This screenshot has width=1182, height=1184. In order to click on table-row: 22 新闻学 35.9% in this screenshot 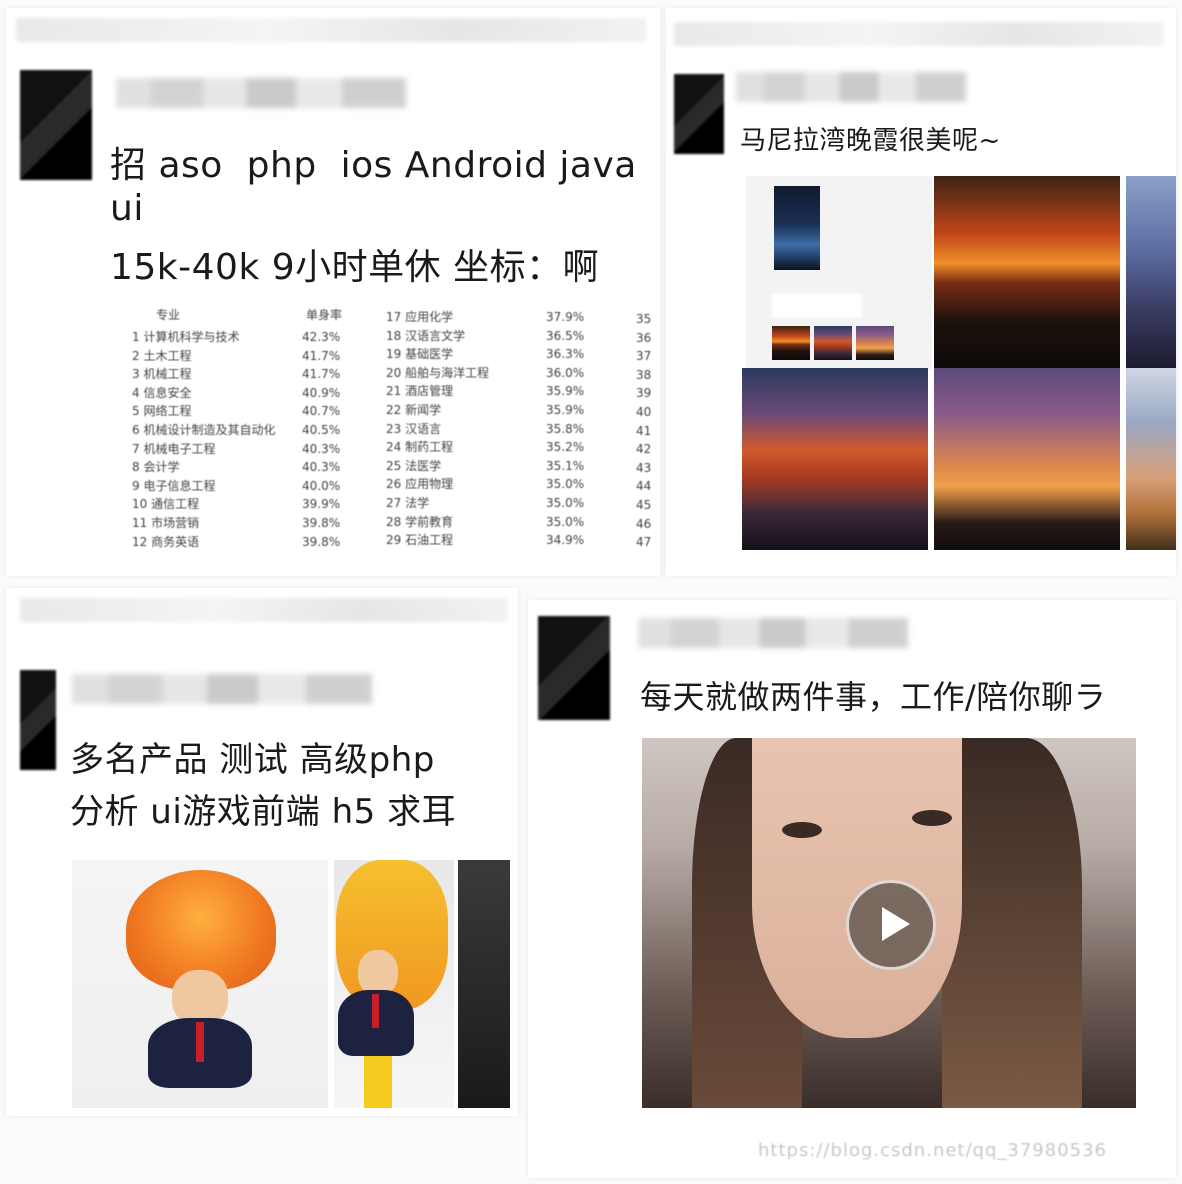, I will do `click(501, 410)`.